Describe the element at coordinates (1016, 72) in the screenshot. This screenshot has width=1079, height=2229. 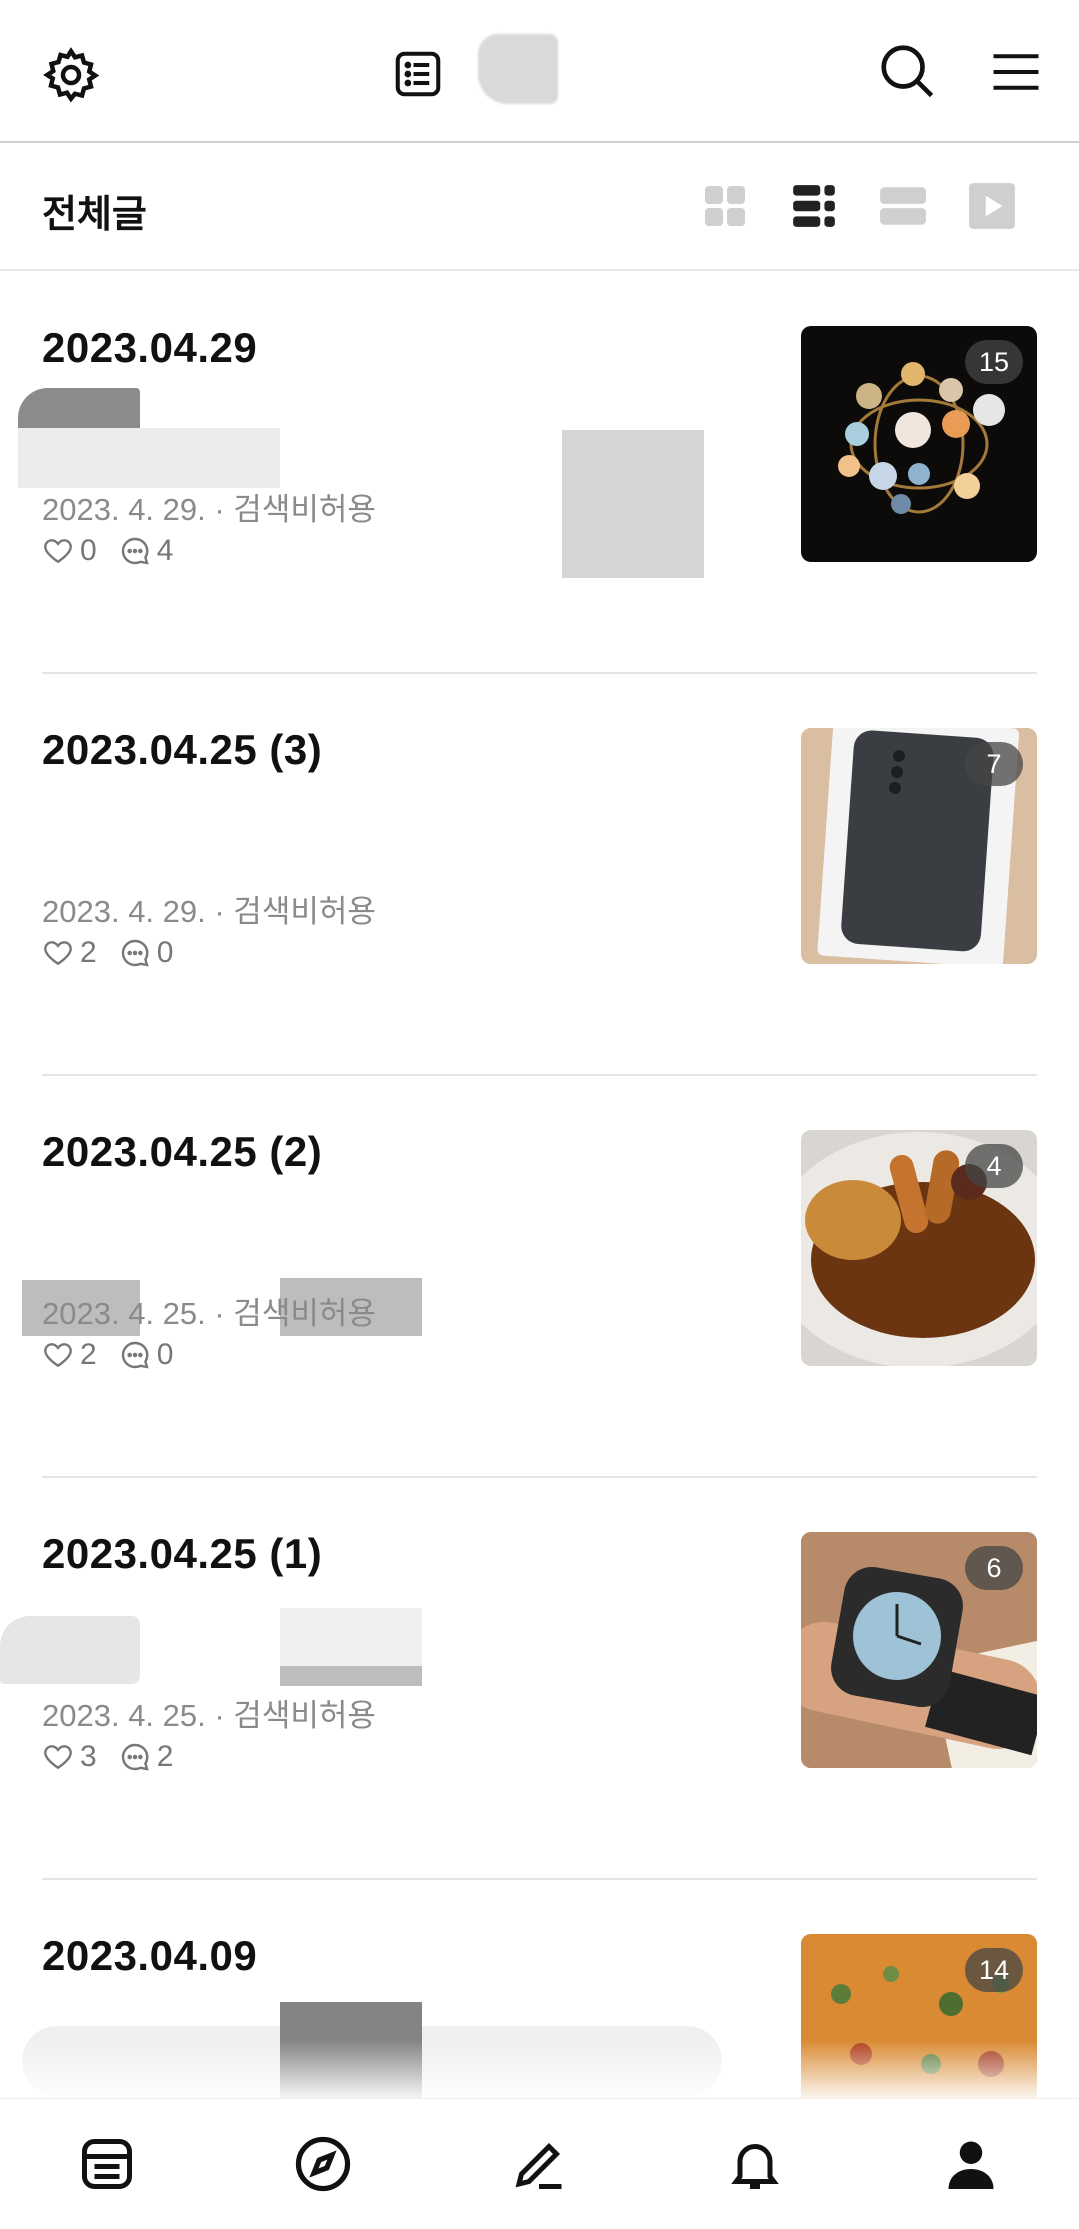
I see `hamburger-menu-icon` at that location.